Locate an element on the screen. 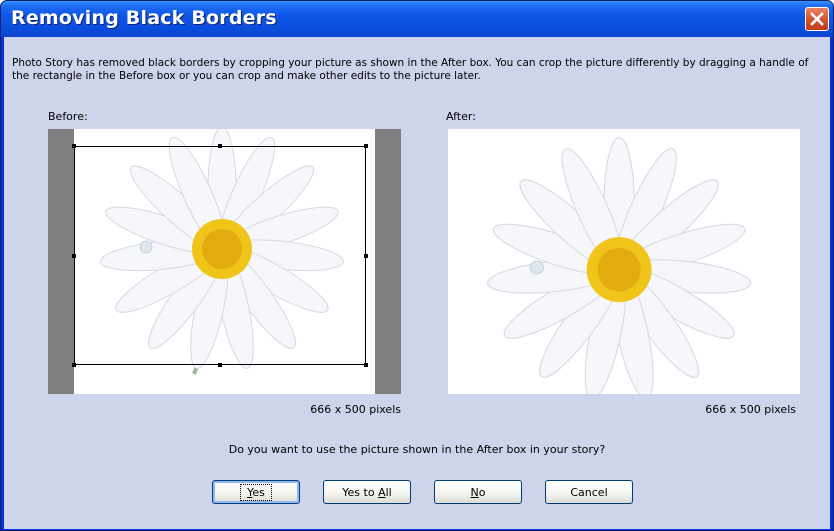 This screenshot has width=834, height=531. after-label: After: is located at coordinates (461, 116).